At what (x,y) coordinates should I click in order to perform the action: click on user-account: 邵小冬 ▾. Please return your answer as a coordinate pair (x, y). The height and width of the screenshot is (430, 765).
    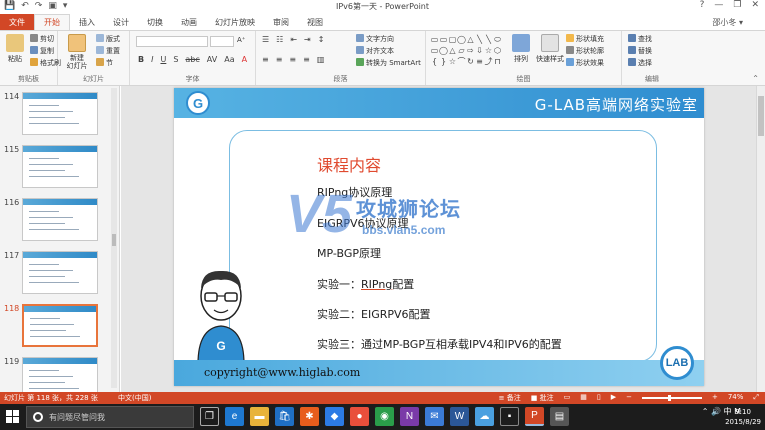
    Looking at the image, I should click on (727, 22).